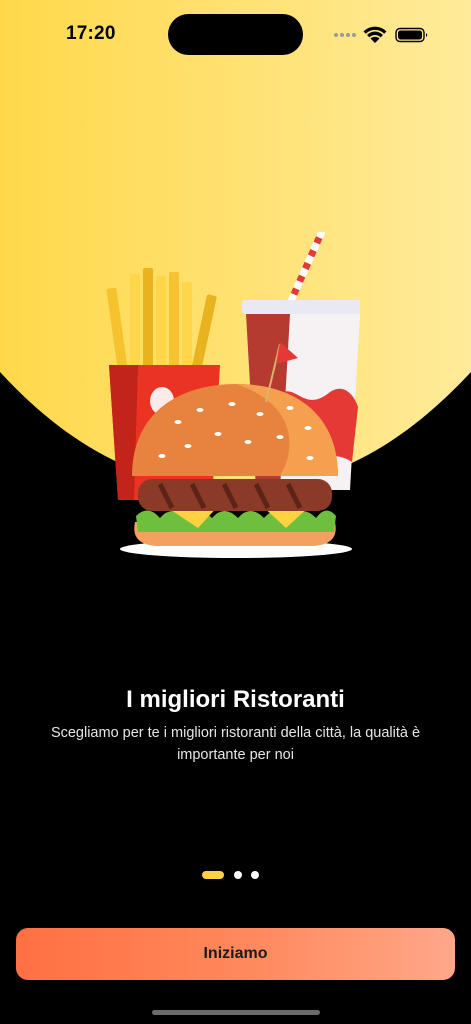  Describe the element at coordinates (235, 699) in the screenshot. I see `onboarding-title: I migliori Ristoranti` at that location.